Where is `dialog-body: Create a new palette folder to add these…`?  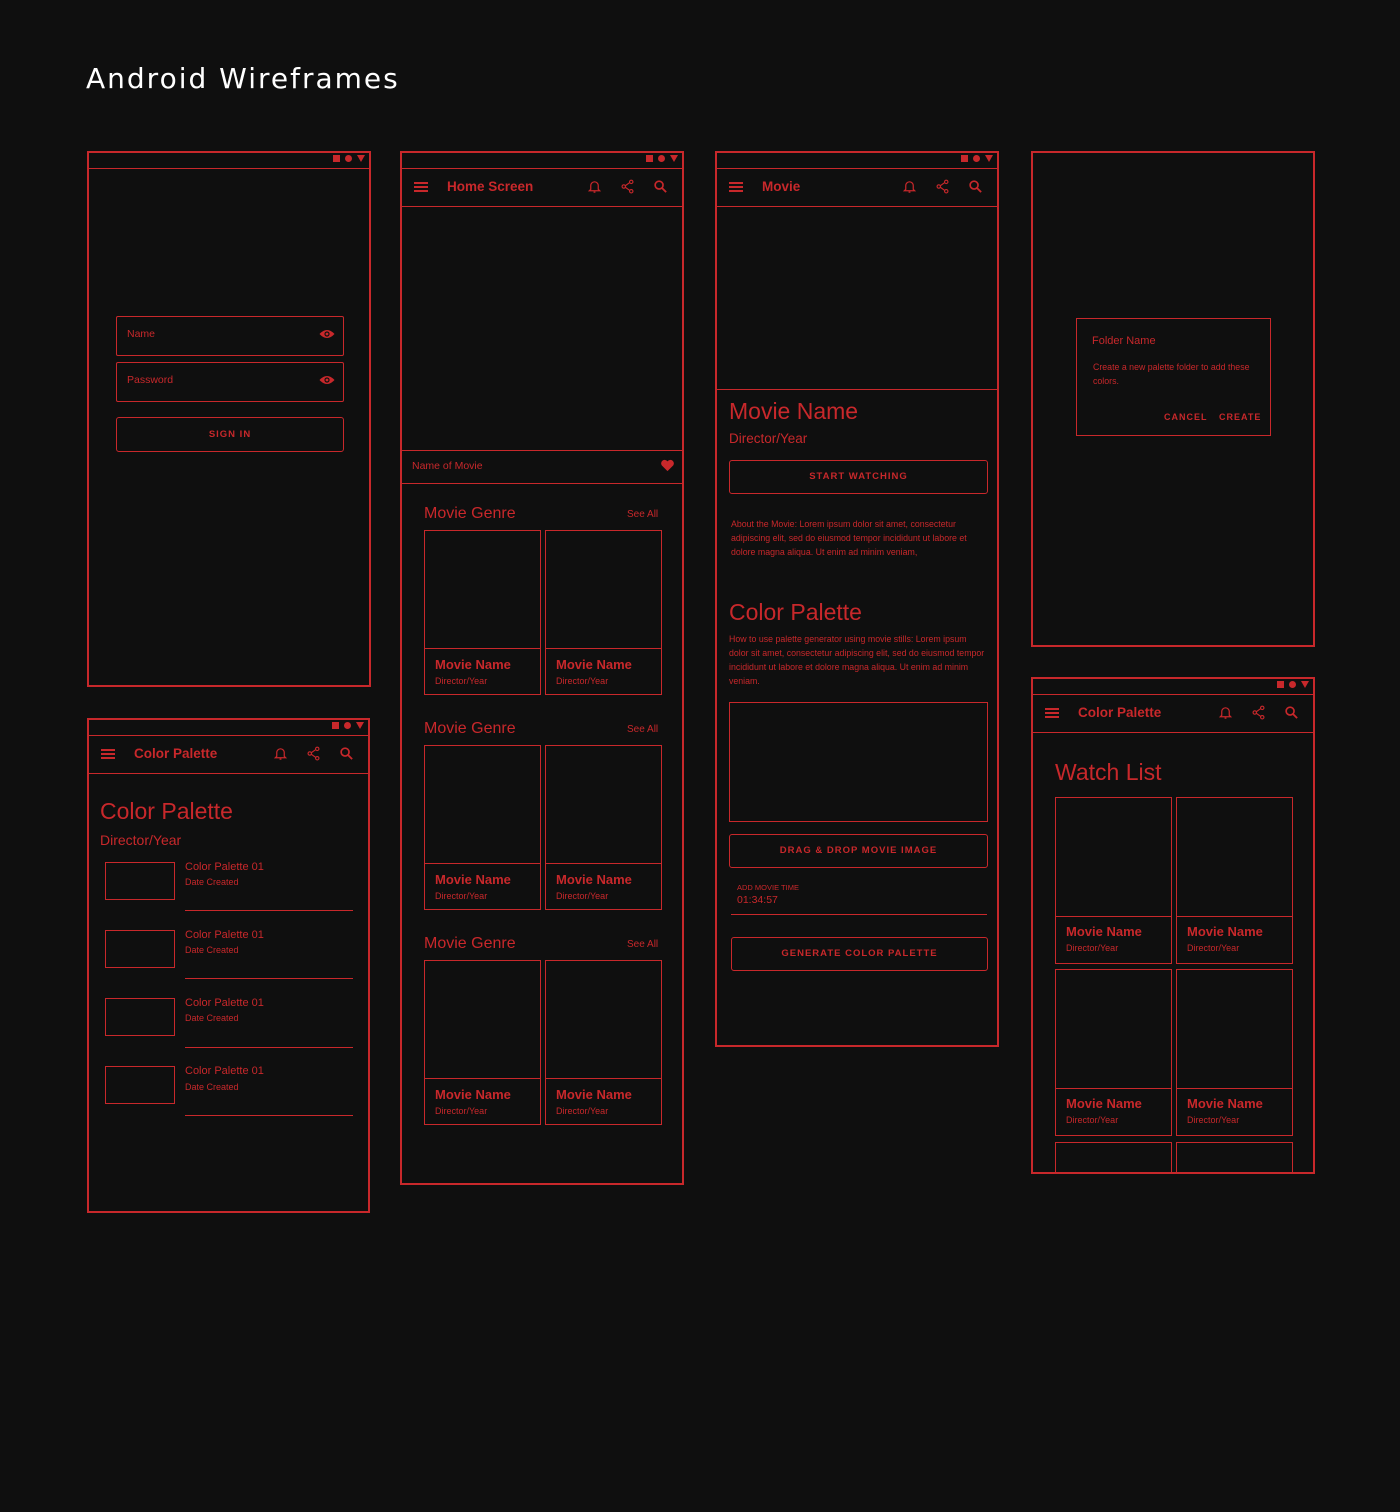 dialog-body: Create a new palette folder to add these… is located at coordinates (1171, 374).